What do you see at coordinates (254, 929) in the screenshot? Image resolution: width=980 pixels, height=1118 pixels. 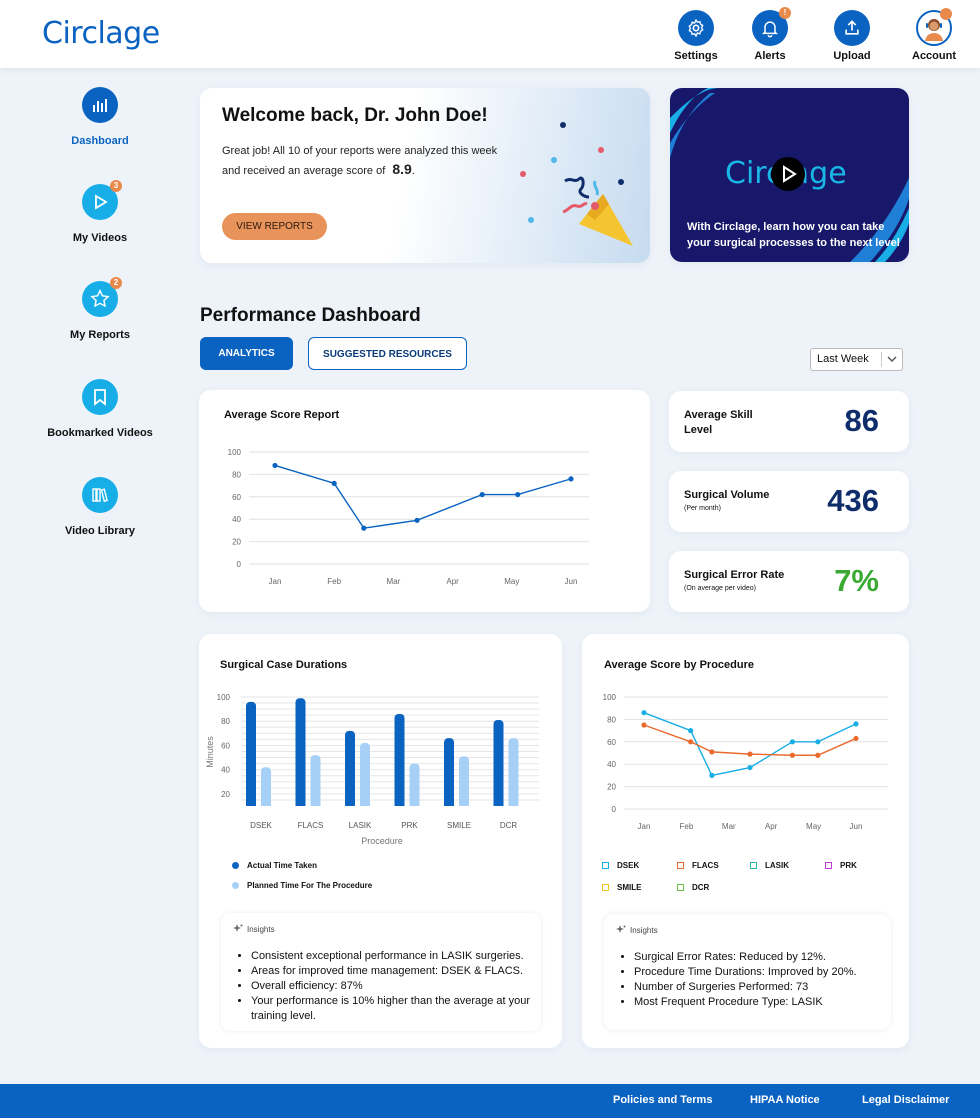 I see `insights-header: Insights` at bounding box center [254, 929].